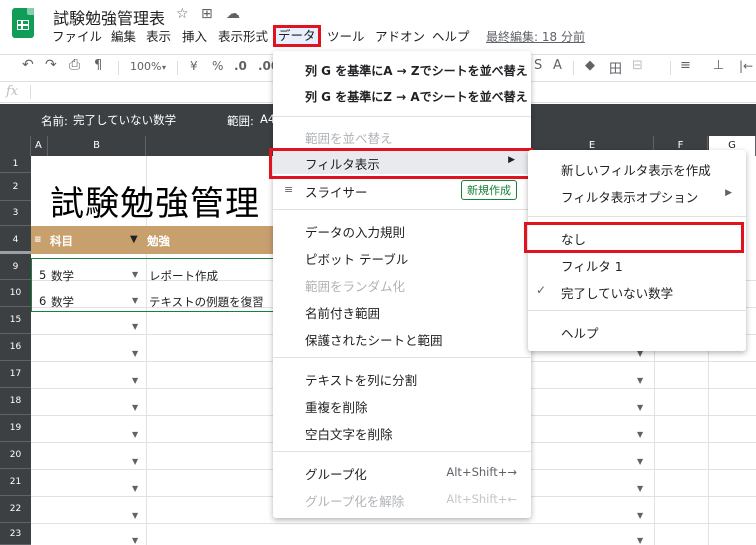 The height and width of the screenshot is (545, 756). Describe the element at coordinates (38, 240) in the screenshot. I see `filter-icon: ≡` at that location.